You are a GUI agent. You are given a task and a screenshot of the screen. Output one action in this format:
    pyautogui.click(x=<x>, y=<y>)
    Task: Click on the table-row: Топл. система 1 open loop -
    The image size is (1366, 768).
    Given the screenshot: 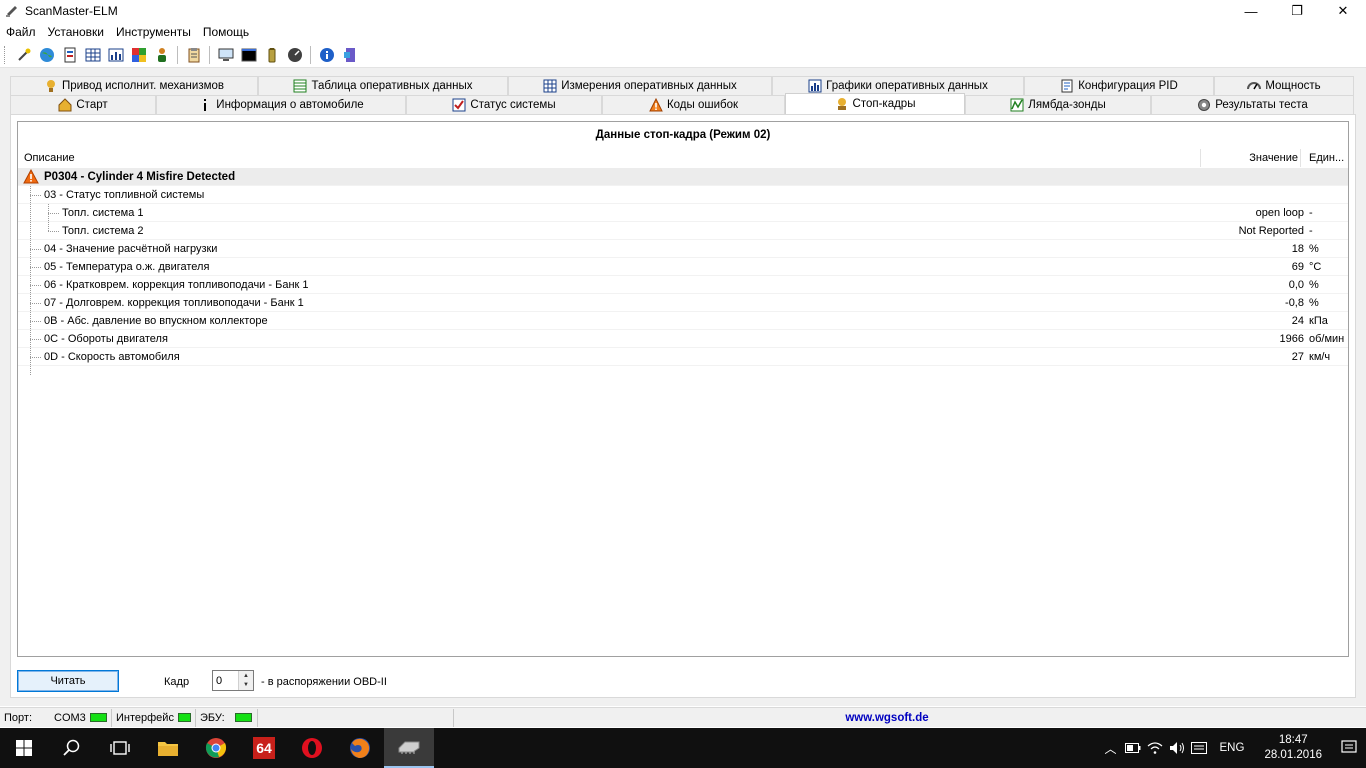 What is the action you would take?
    pyautogui.click(x=683, y=213)
    